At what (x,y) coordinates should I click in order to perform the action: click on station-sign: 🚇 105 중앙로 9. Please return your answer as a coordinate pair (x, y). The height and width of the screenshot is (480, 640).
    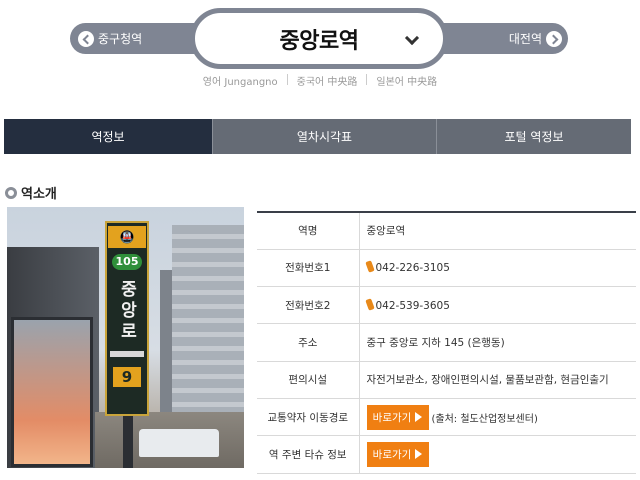
    Looking at the image, I should click on (127, 318).